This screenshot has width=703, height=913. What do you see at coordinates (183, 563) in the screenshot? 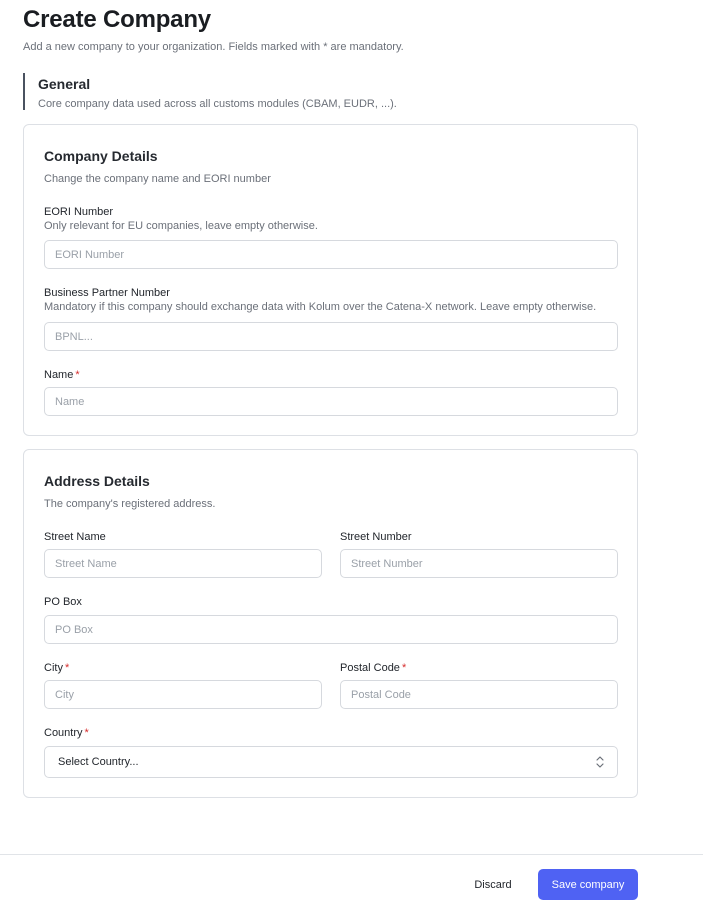
I see `street-name-input` at bounding box center [183, 563].